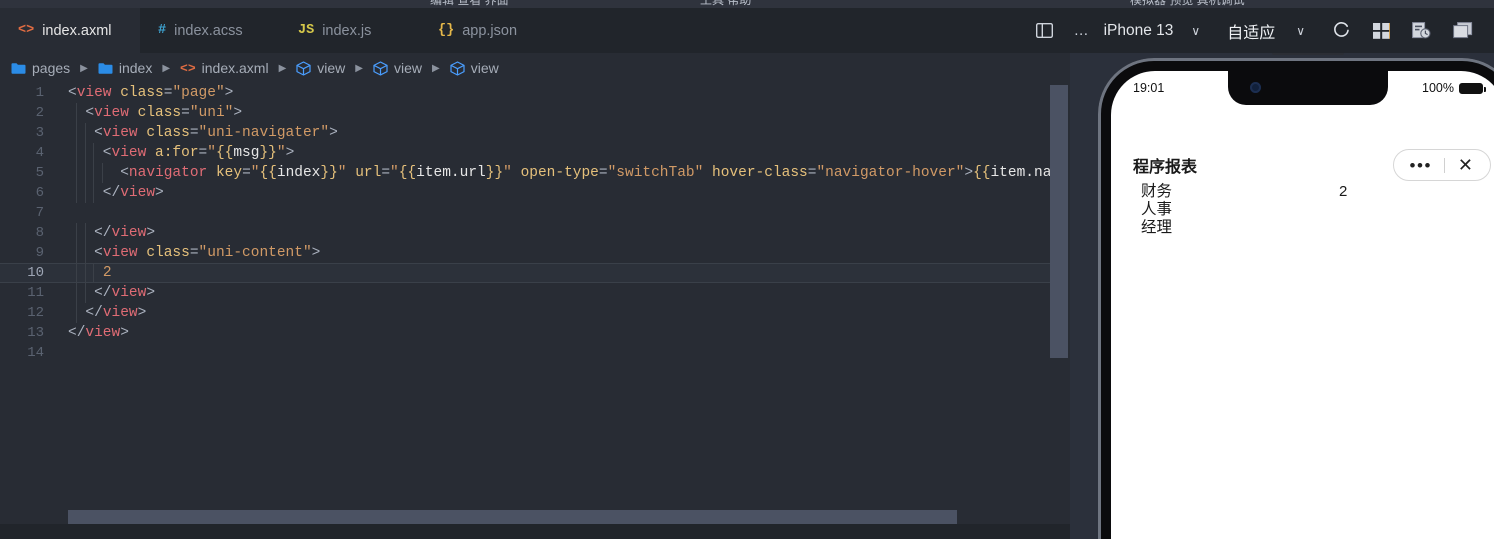 The height and width of the screenshot is (539, 1494). I want to click on breadcrumb-item-pages: pages, so click(40, 68).